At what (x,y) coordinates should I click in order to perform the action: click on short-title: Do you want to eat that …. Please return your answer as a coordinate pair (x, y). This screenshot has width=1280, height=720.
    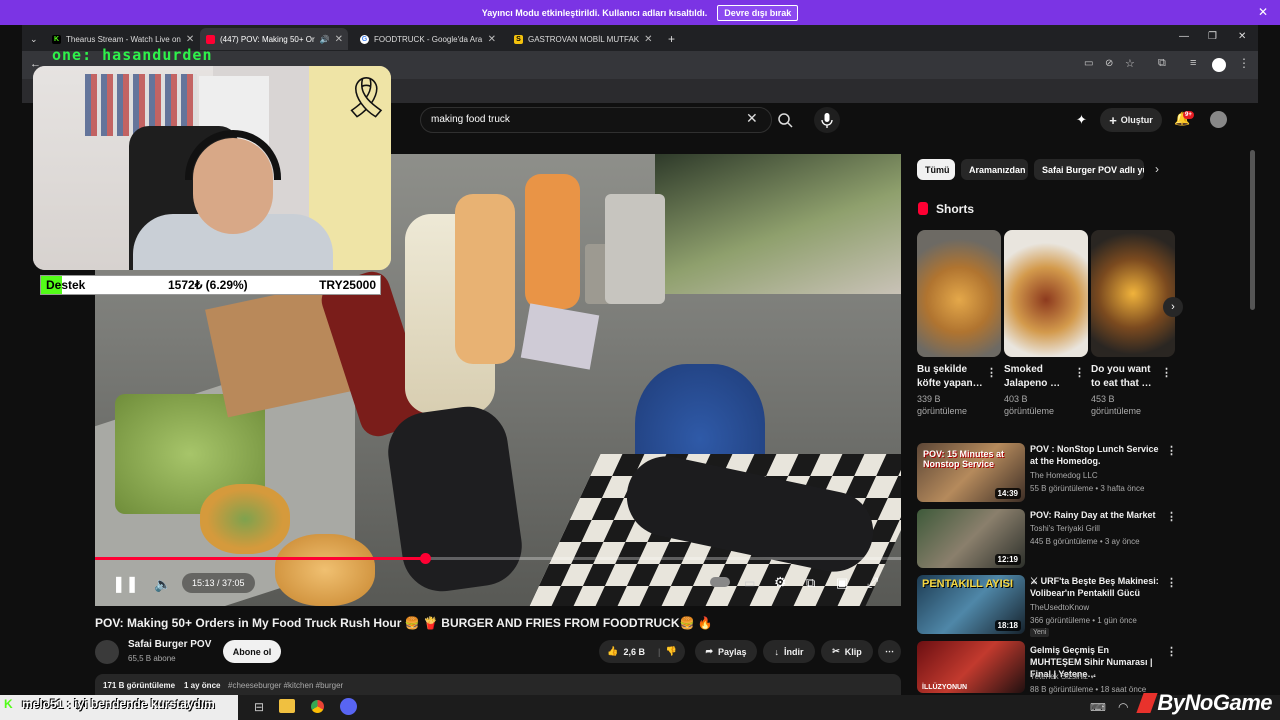
    Looking at the image, I should click on (1126, 377).